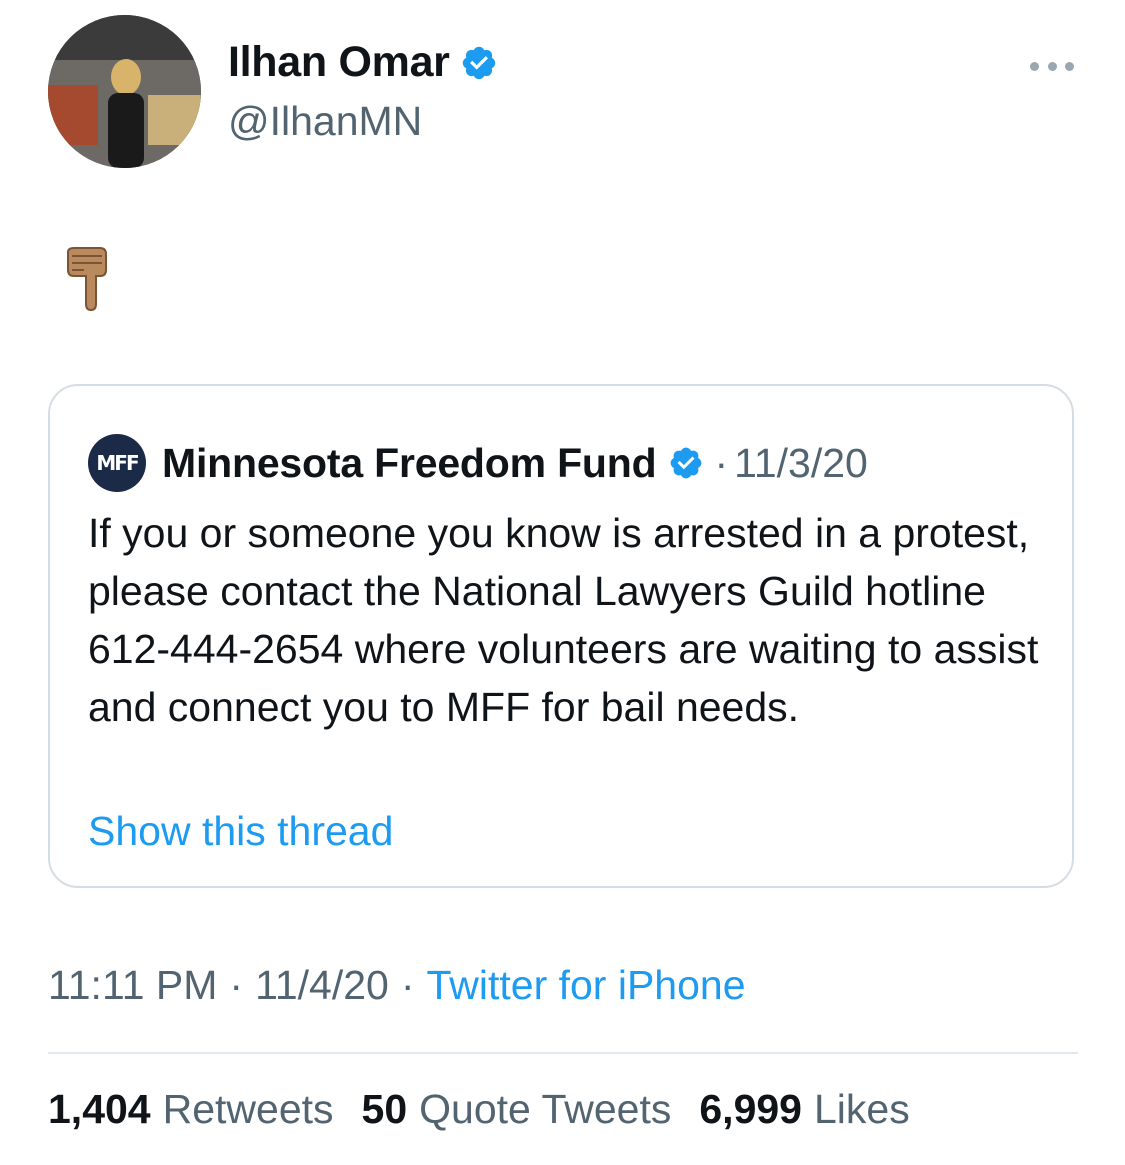 The height and width of the screenshot is (1165, 1125). Describe the element at coordinates (750, 1109) in the screenshot. I see `likes-count: 6,999` at that location.